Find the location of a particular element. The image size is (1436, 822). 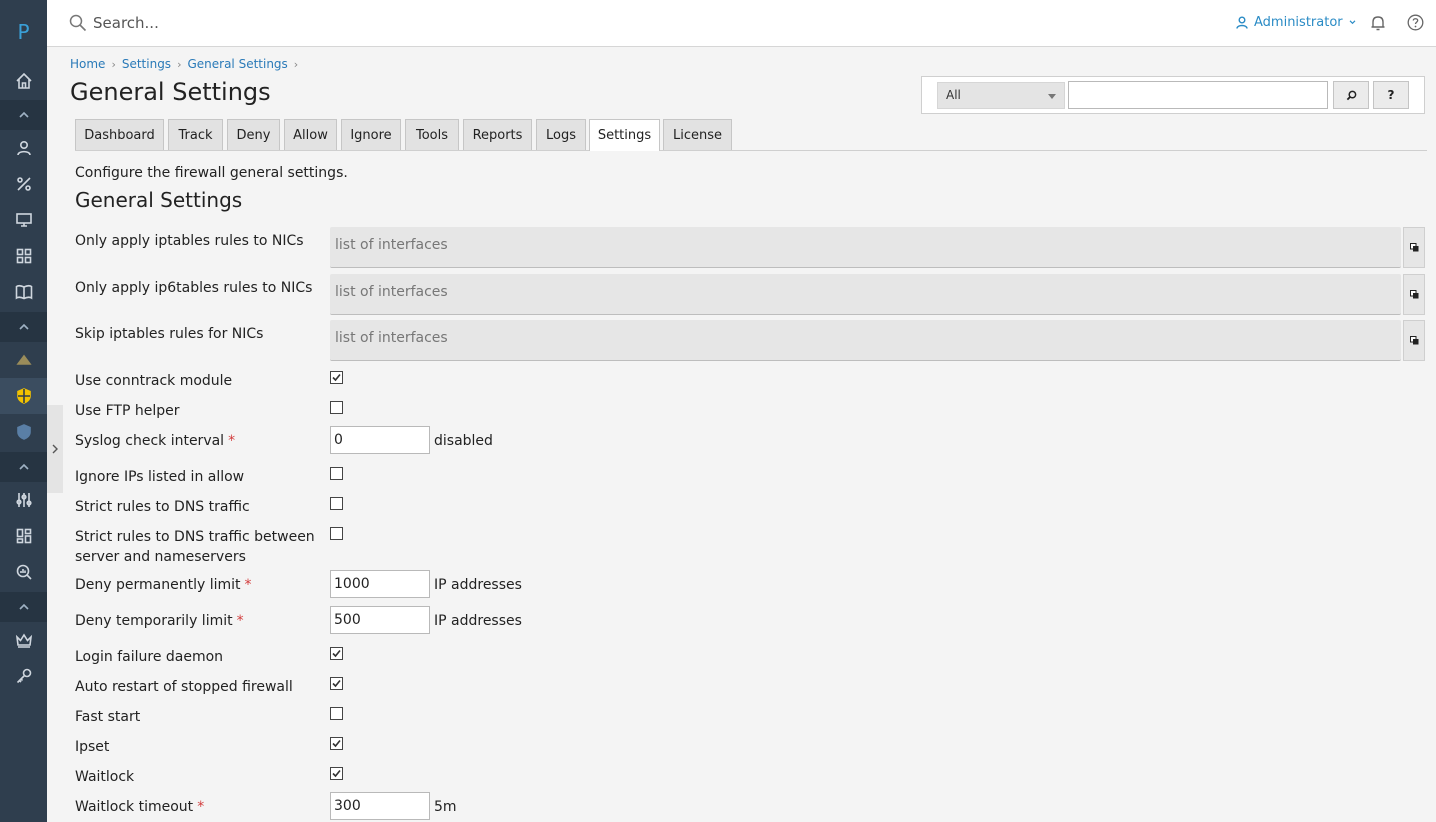

tab-license: License is located at coordinates (697, 134).